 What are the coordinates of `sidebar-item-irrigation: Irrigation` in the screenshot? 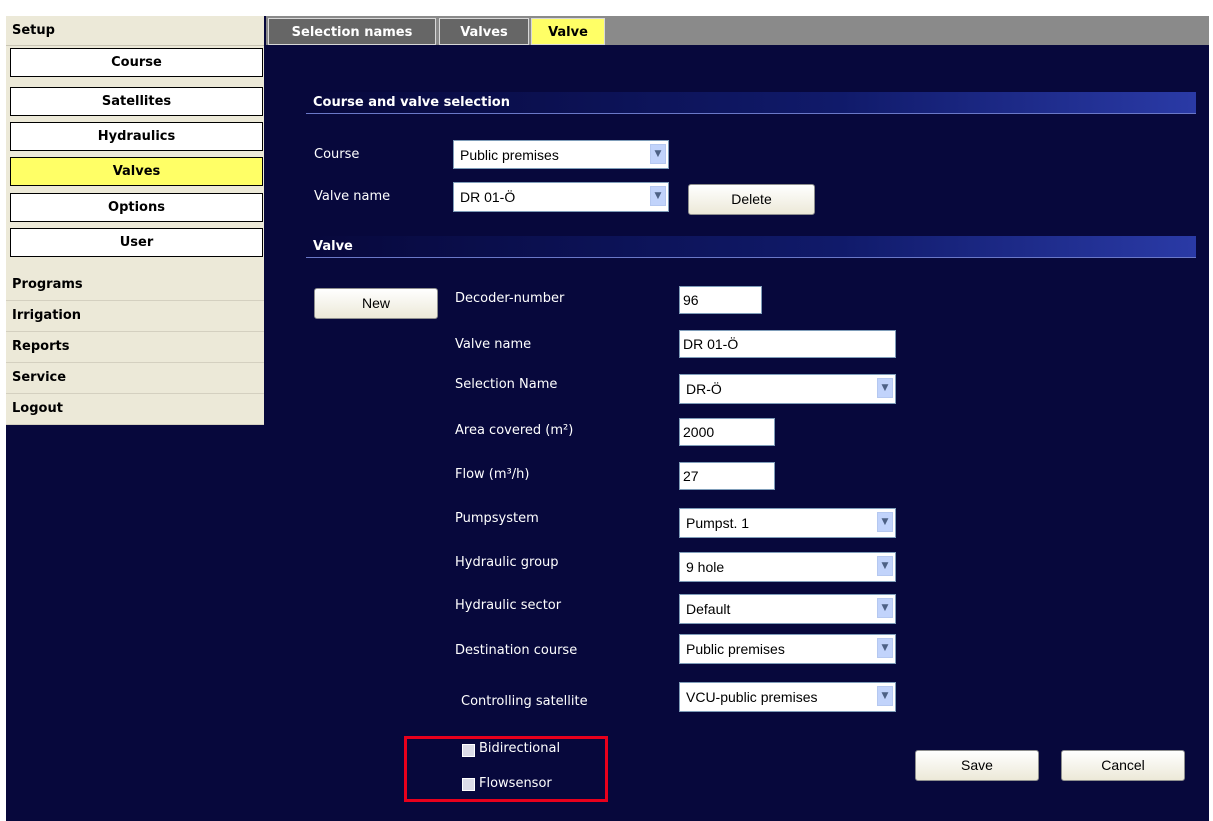 It's located at (135, 316).